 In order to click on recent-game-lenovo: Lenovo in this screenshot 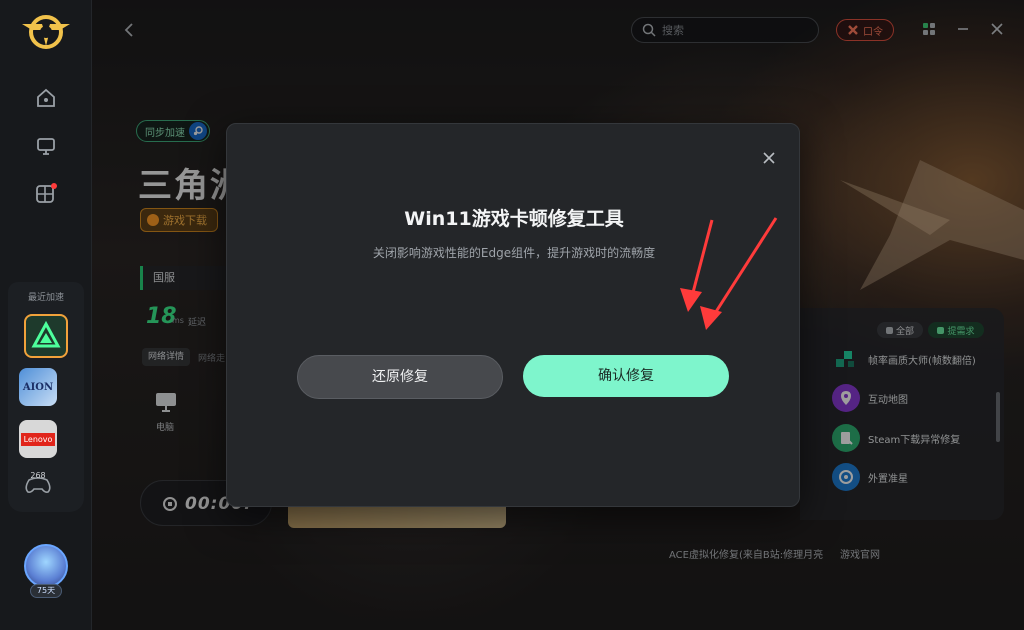, I will do `click(38, 439)`.